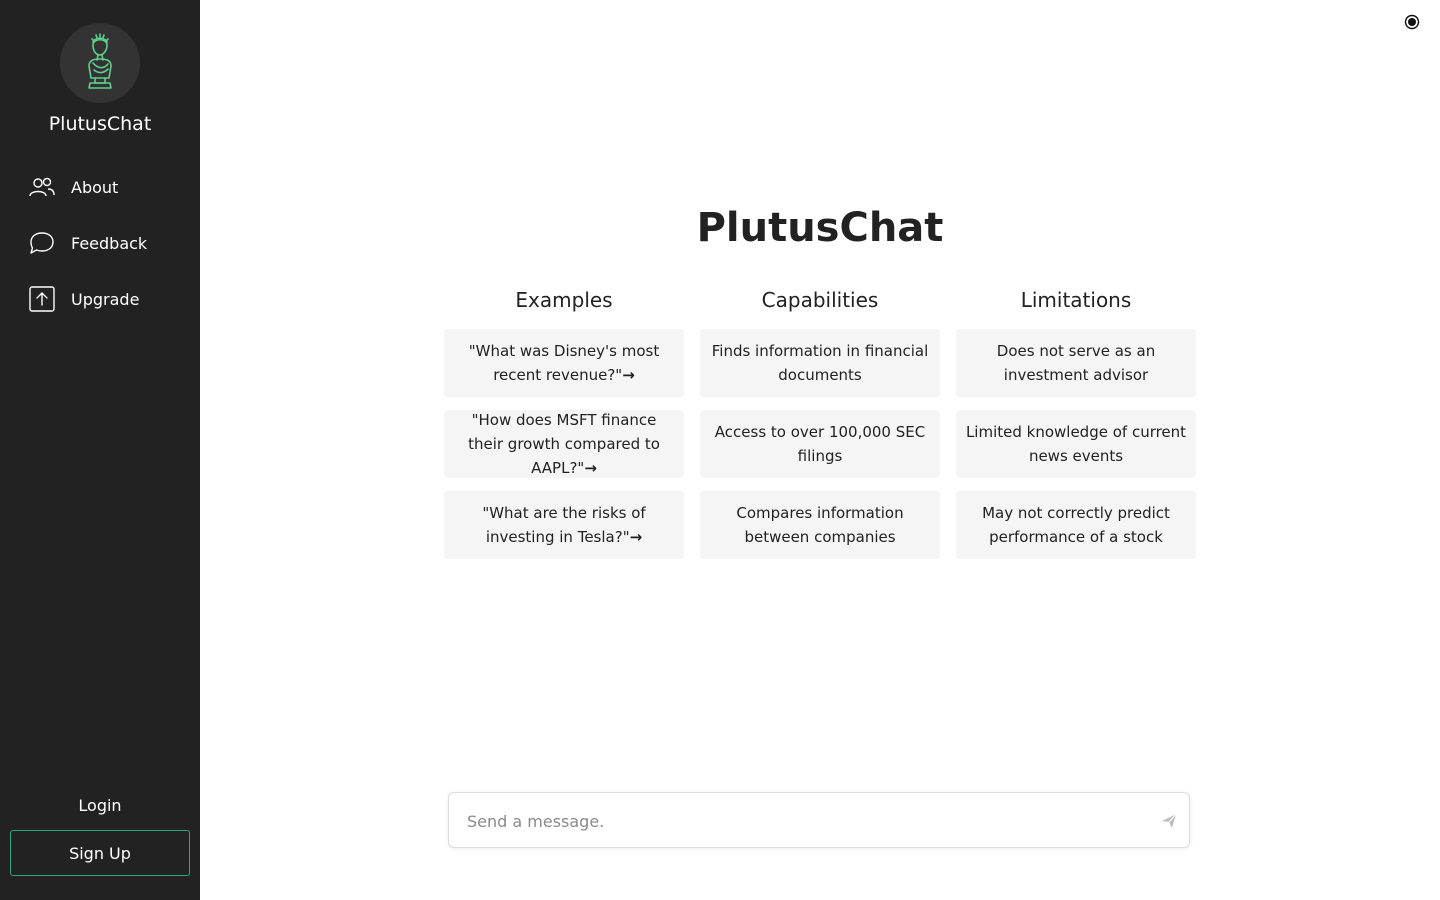 Image resolution: width=1440 pixels, height=900 pixels. What do you see at coordinates (42, 187) in the screenshot?
I see `users-icon` at bounding box center [42, 187].